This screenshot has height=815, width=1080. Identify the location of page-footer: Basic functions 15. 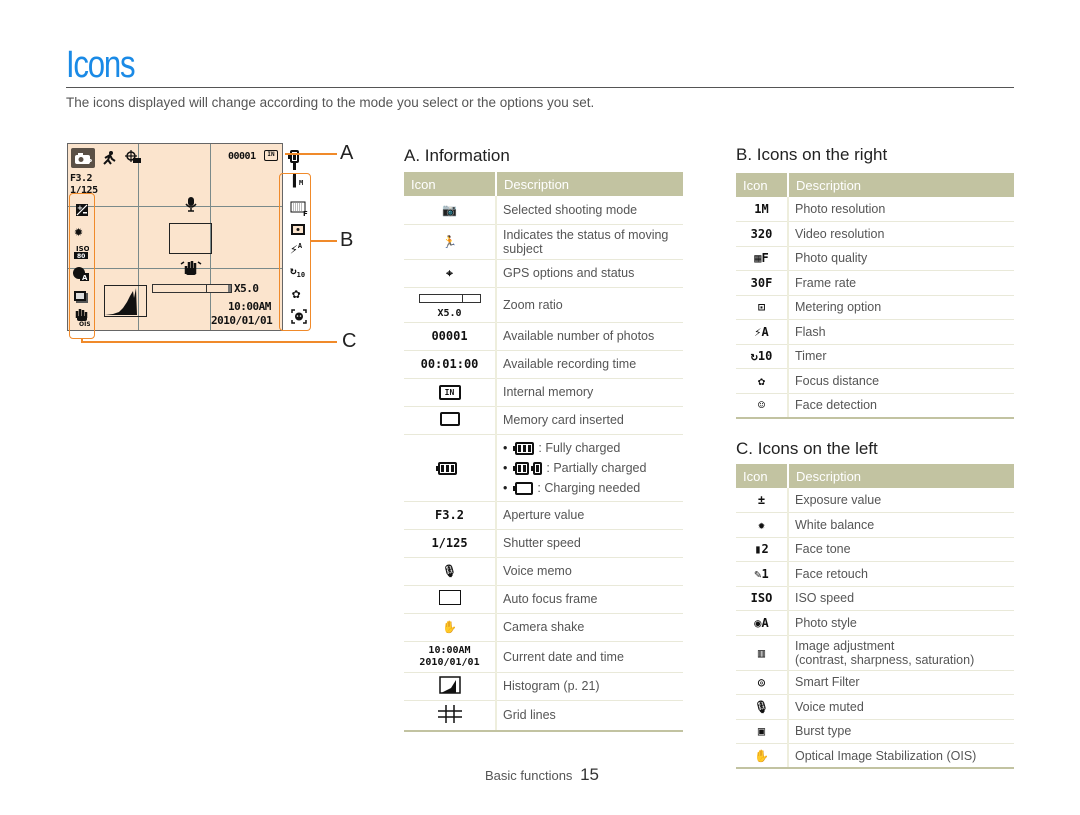
(542, 775).